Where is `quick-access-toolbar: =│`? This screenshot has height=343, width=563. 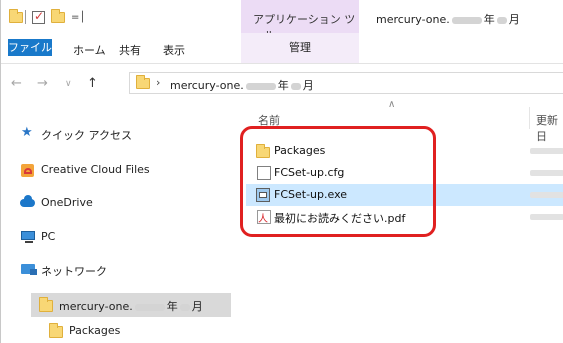 quick-access-toolbar: =│ is located at coordinates (47, 16).